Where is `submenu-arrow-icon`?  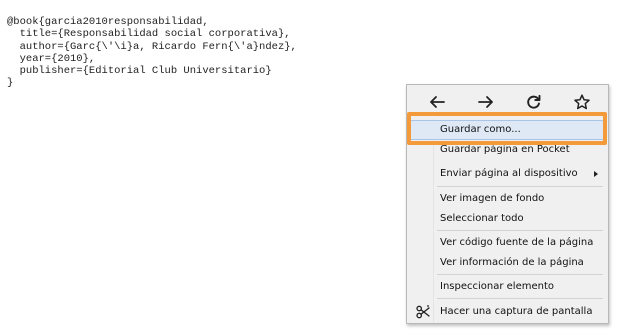
submenu-arrow-icon is located at coordinates (596, 174).